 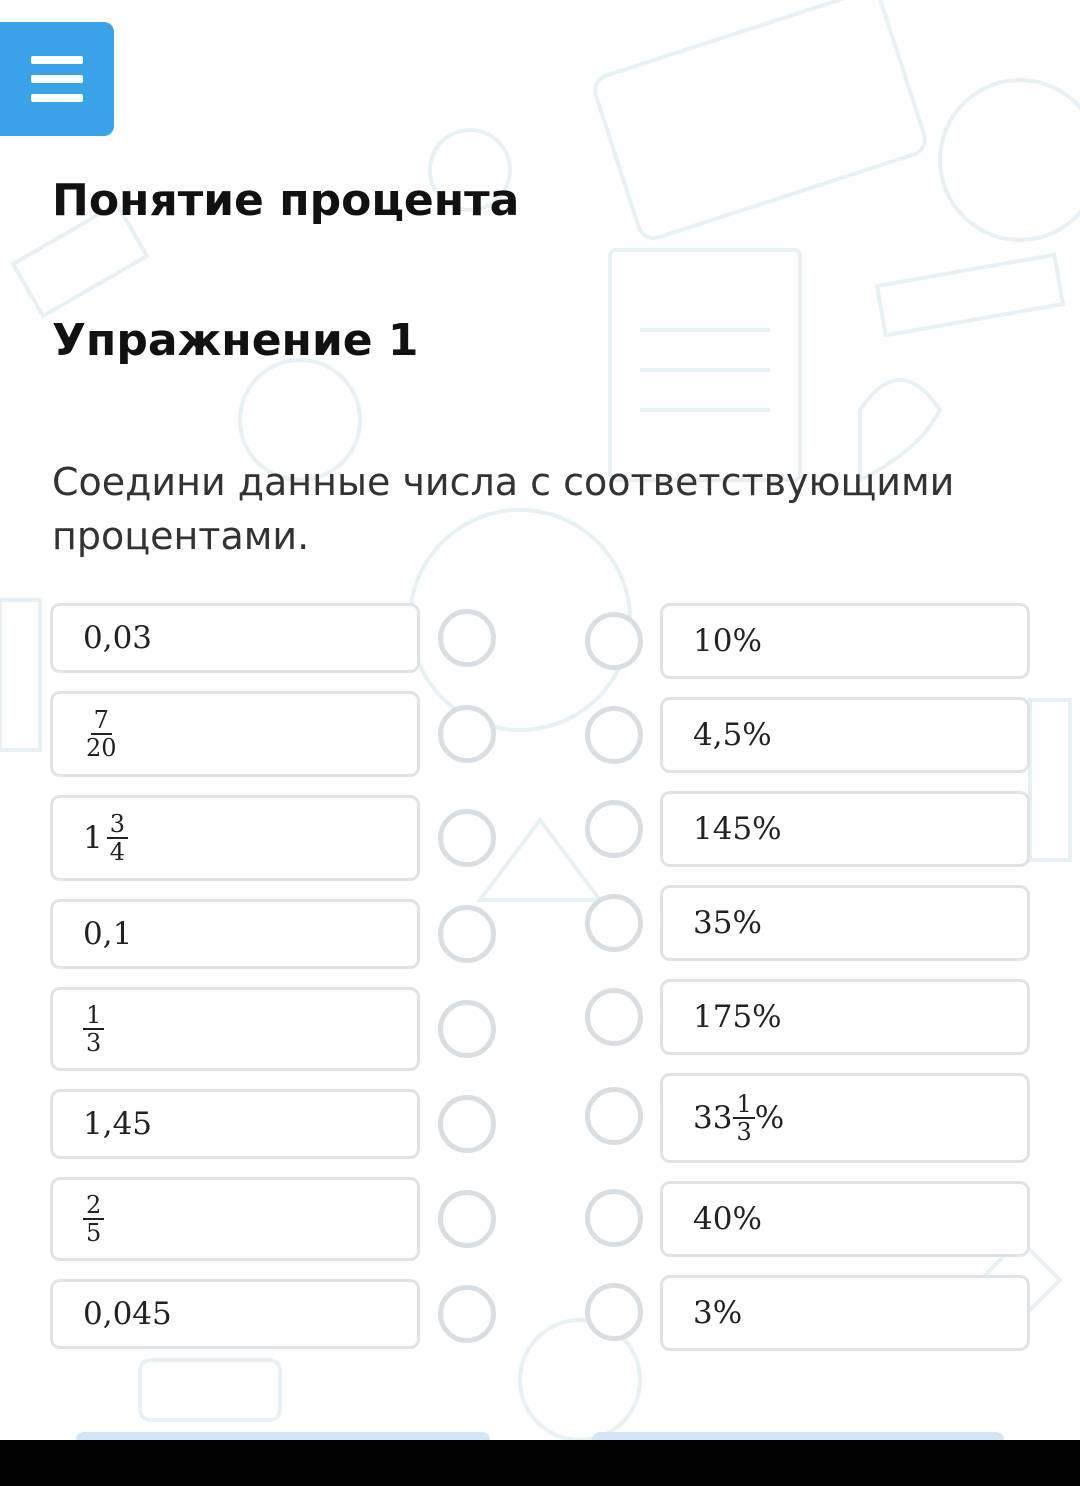 I want to click on right-item-value: 40%, so click(x=727, y=1219).